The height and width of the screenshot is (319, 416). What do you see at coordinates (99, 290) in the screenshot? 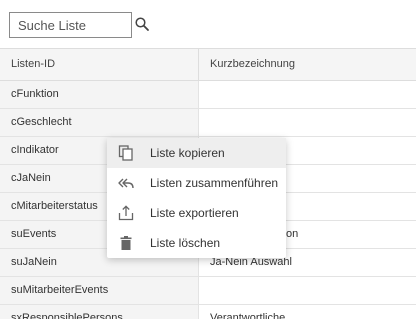
I see `list-id-cell: suMitarbeiterEvents` at bounding box center [99, 290].